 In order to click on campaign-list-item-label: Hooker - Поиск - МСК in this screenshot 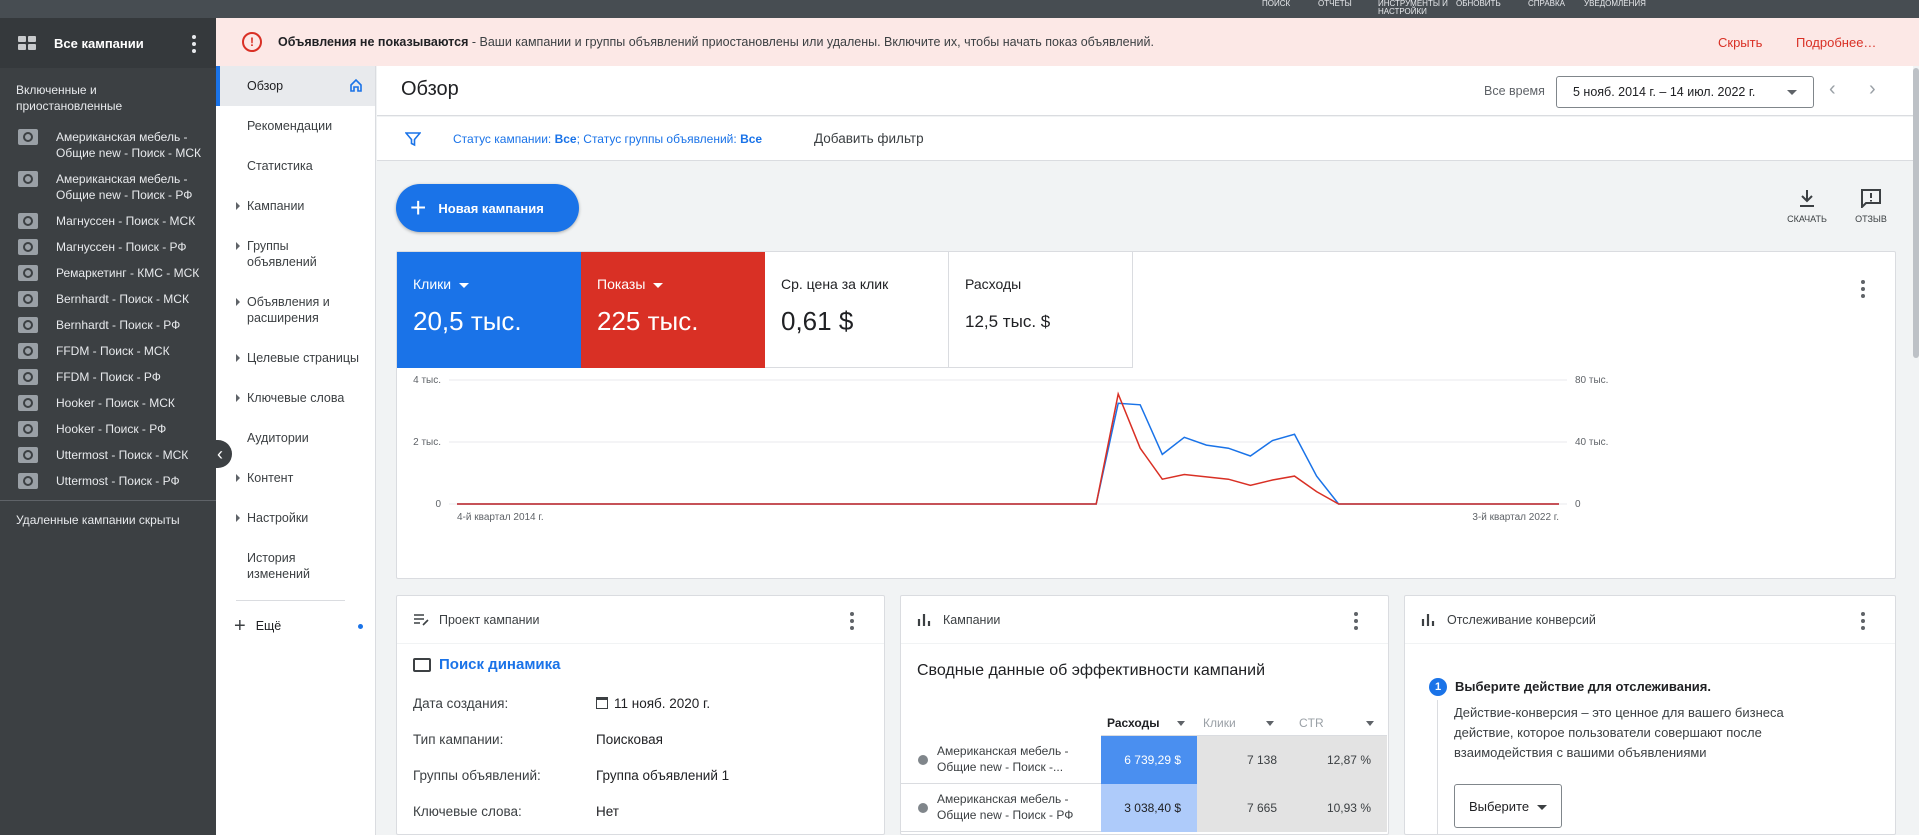, I will do `click(115, 403)`.